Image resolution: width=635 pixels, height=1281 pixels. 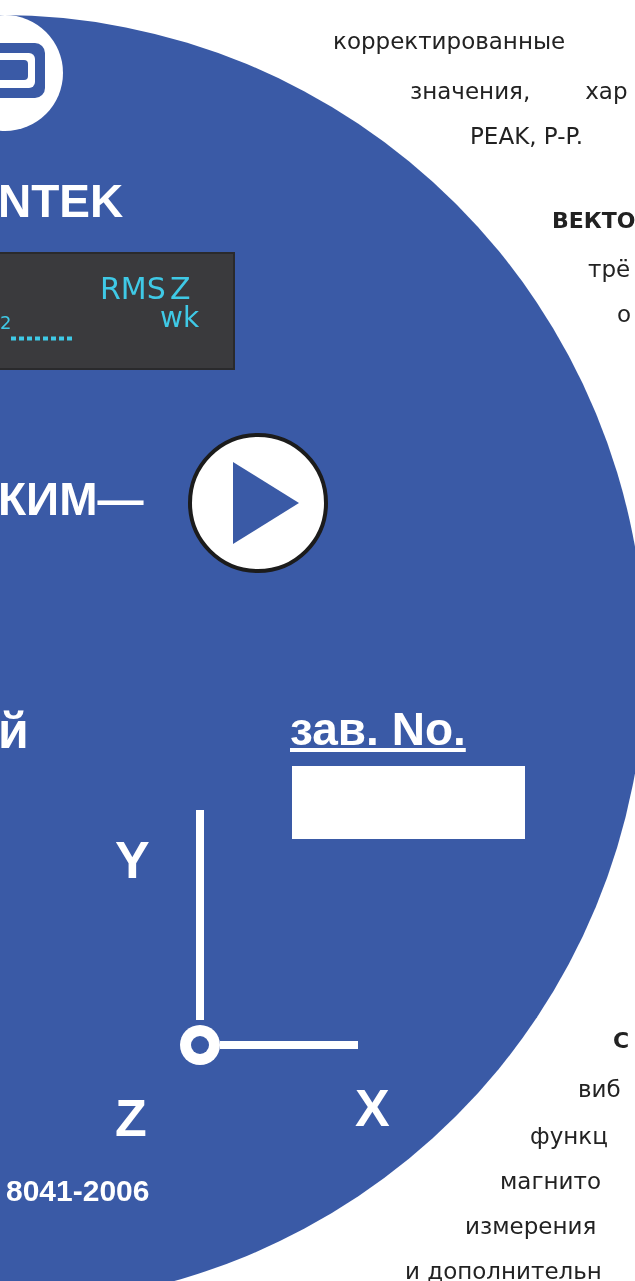 What do you see at coordinates (531, 1226) in the screenshot?
I see `paragraph-text: измерения` at bounding box center [531, 1226].